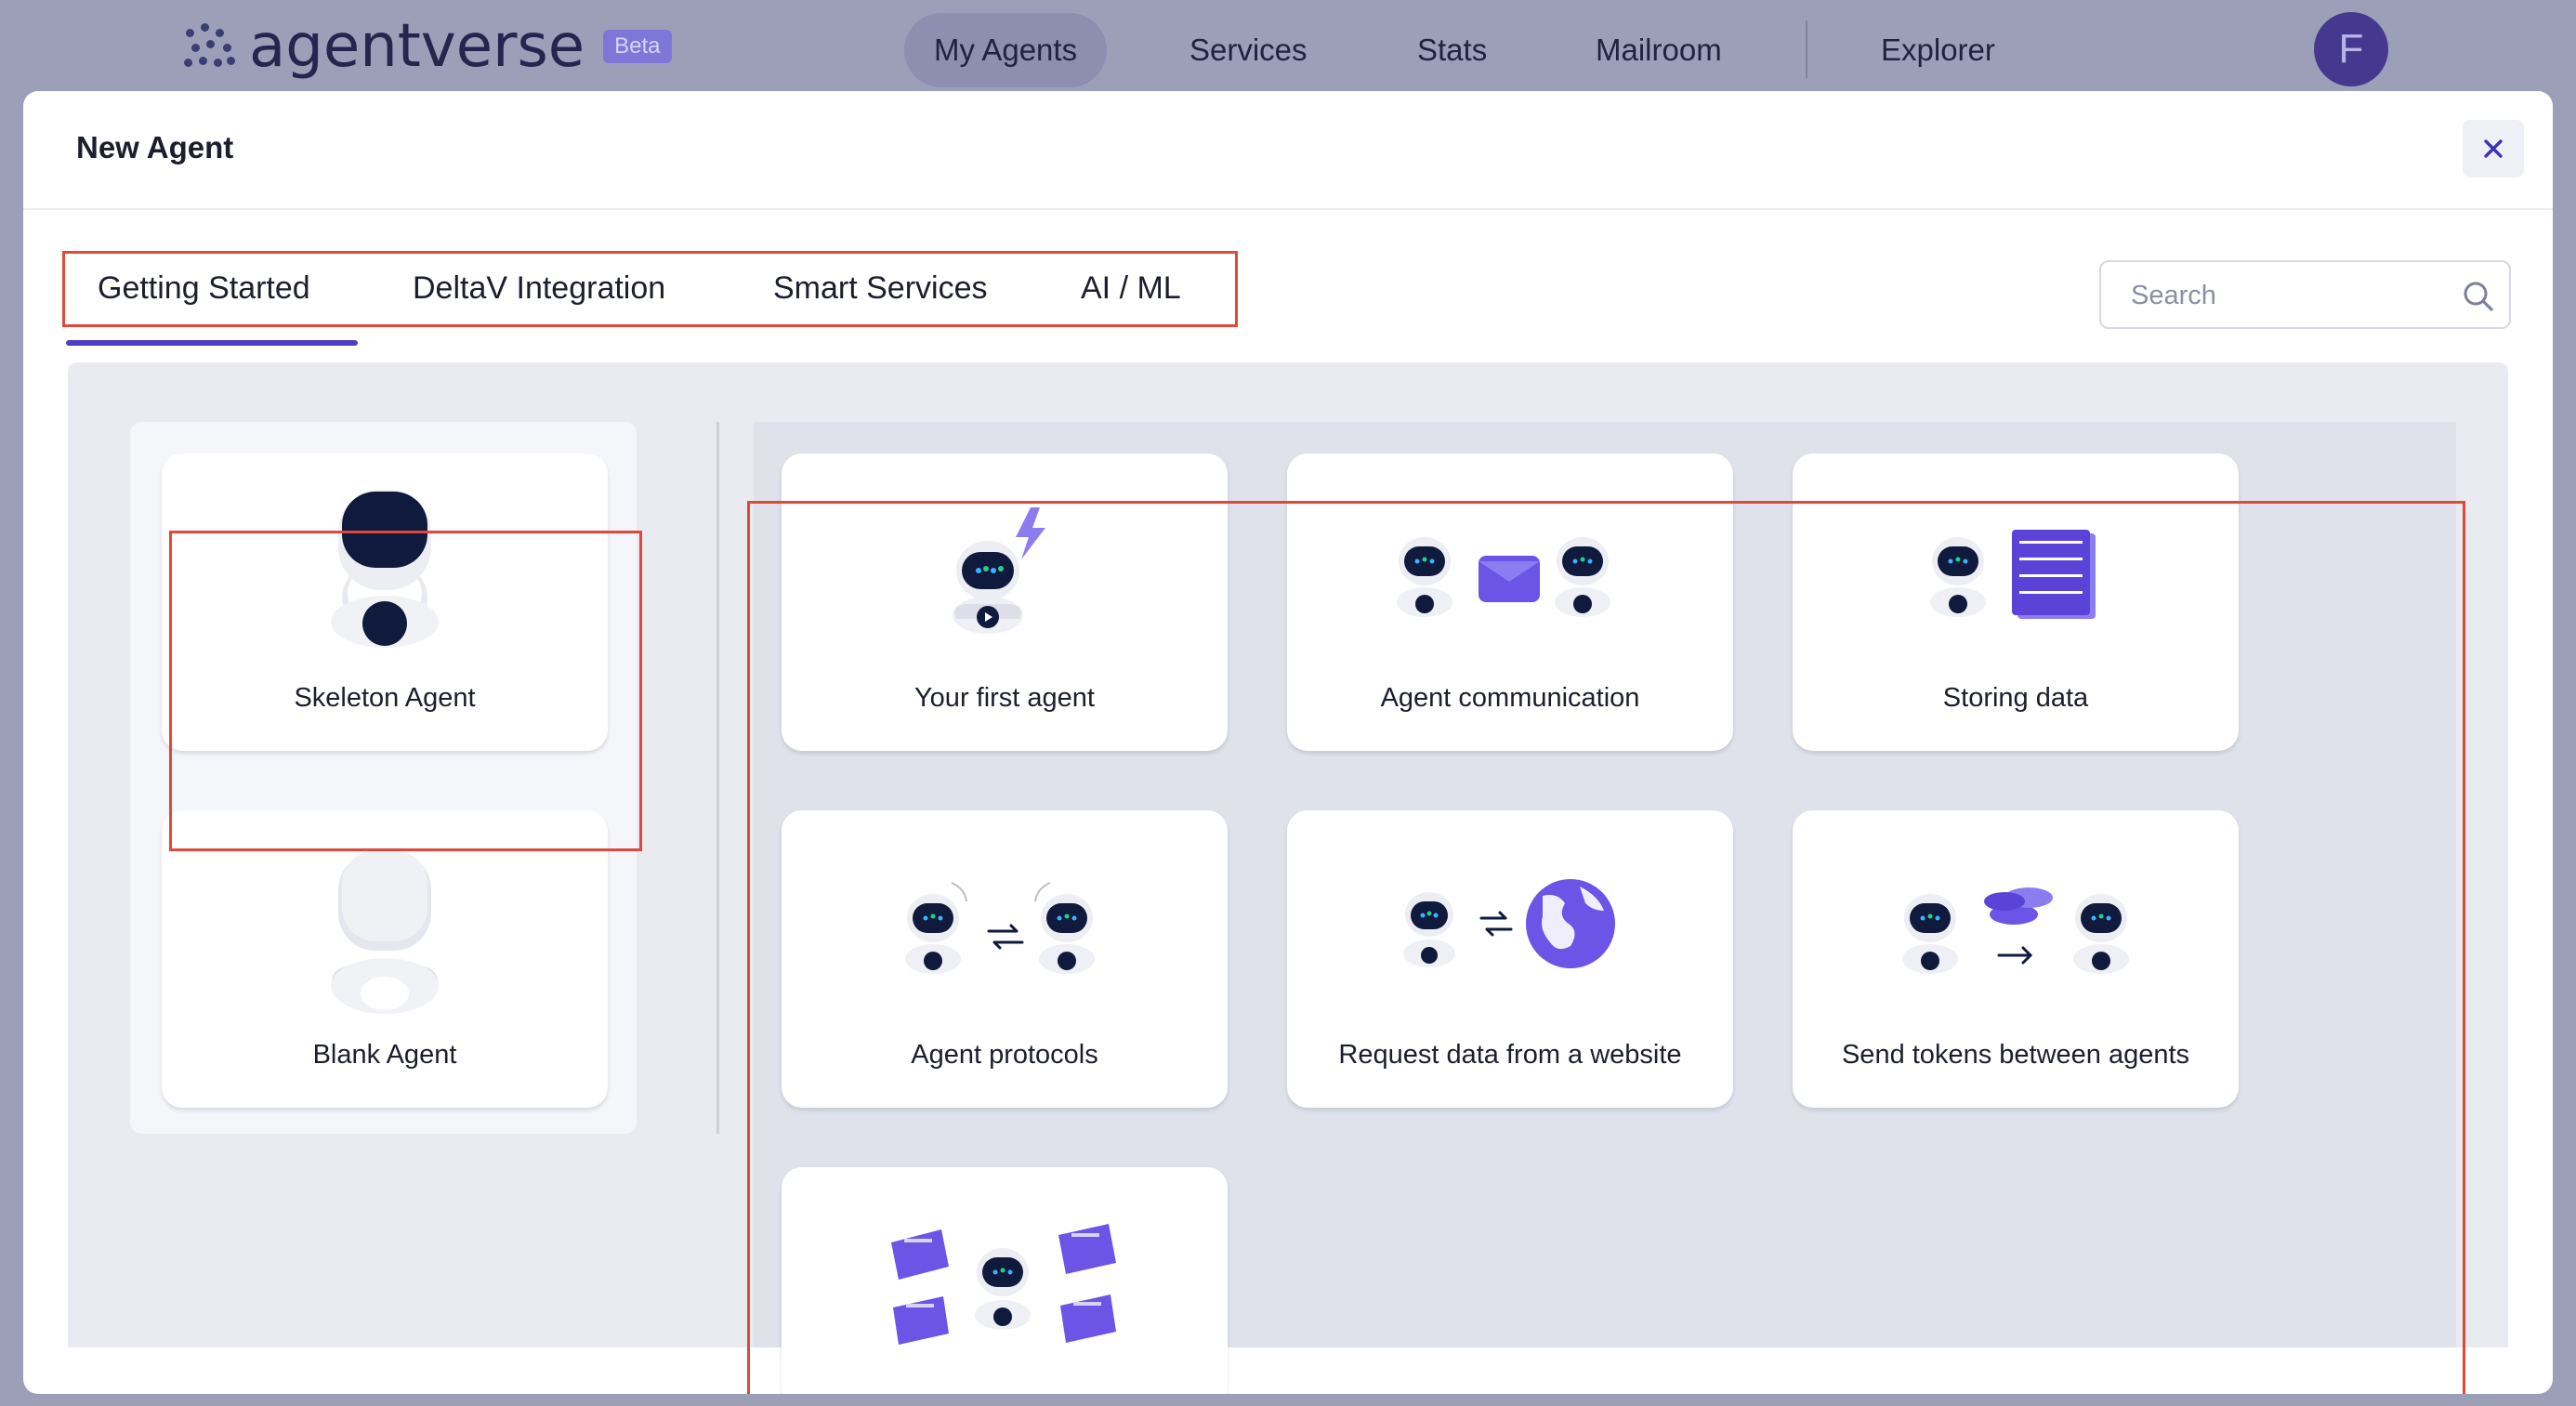 The image size is (2576, 1406). Describe the element at coordinates (1248, 50) in the screenshot. I see `nav-services: Services` at that location.